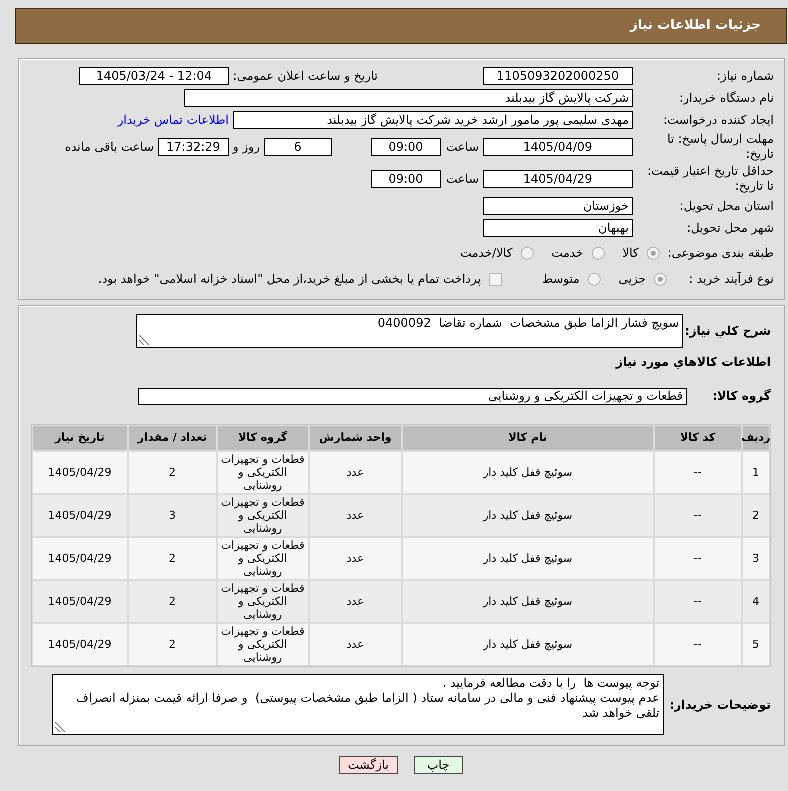 The height and width of the screenshot is (791, 788). What do you see at coordinates (558, 206) in the screenshot?
I see `province-field: خوزستان` at bounding box center [558, 206].